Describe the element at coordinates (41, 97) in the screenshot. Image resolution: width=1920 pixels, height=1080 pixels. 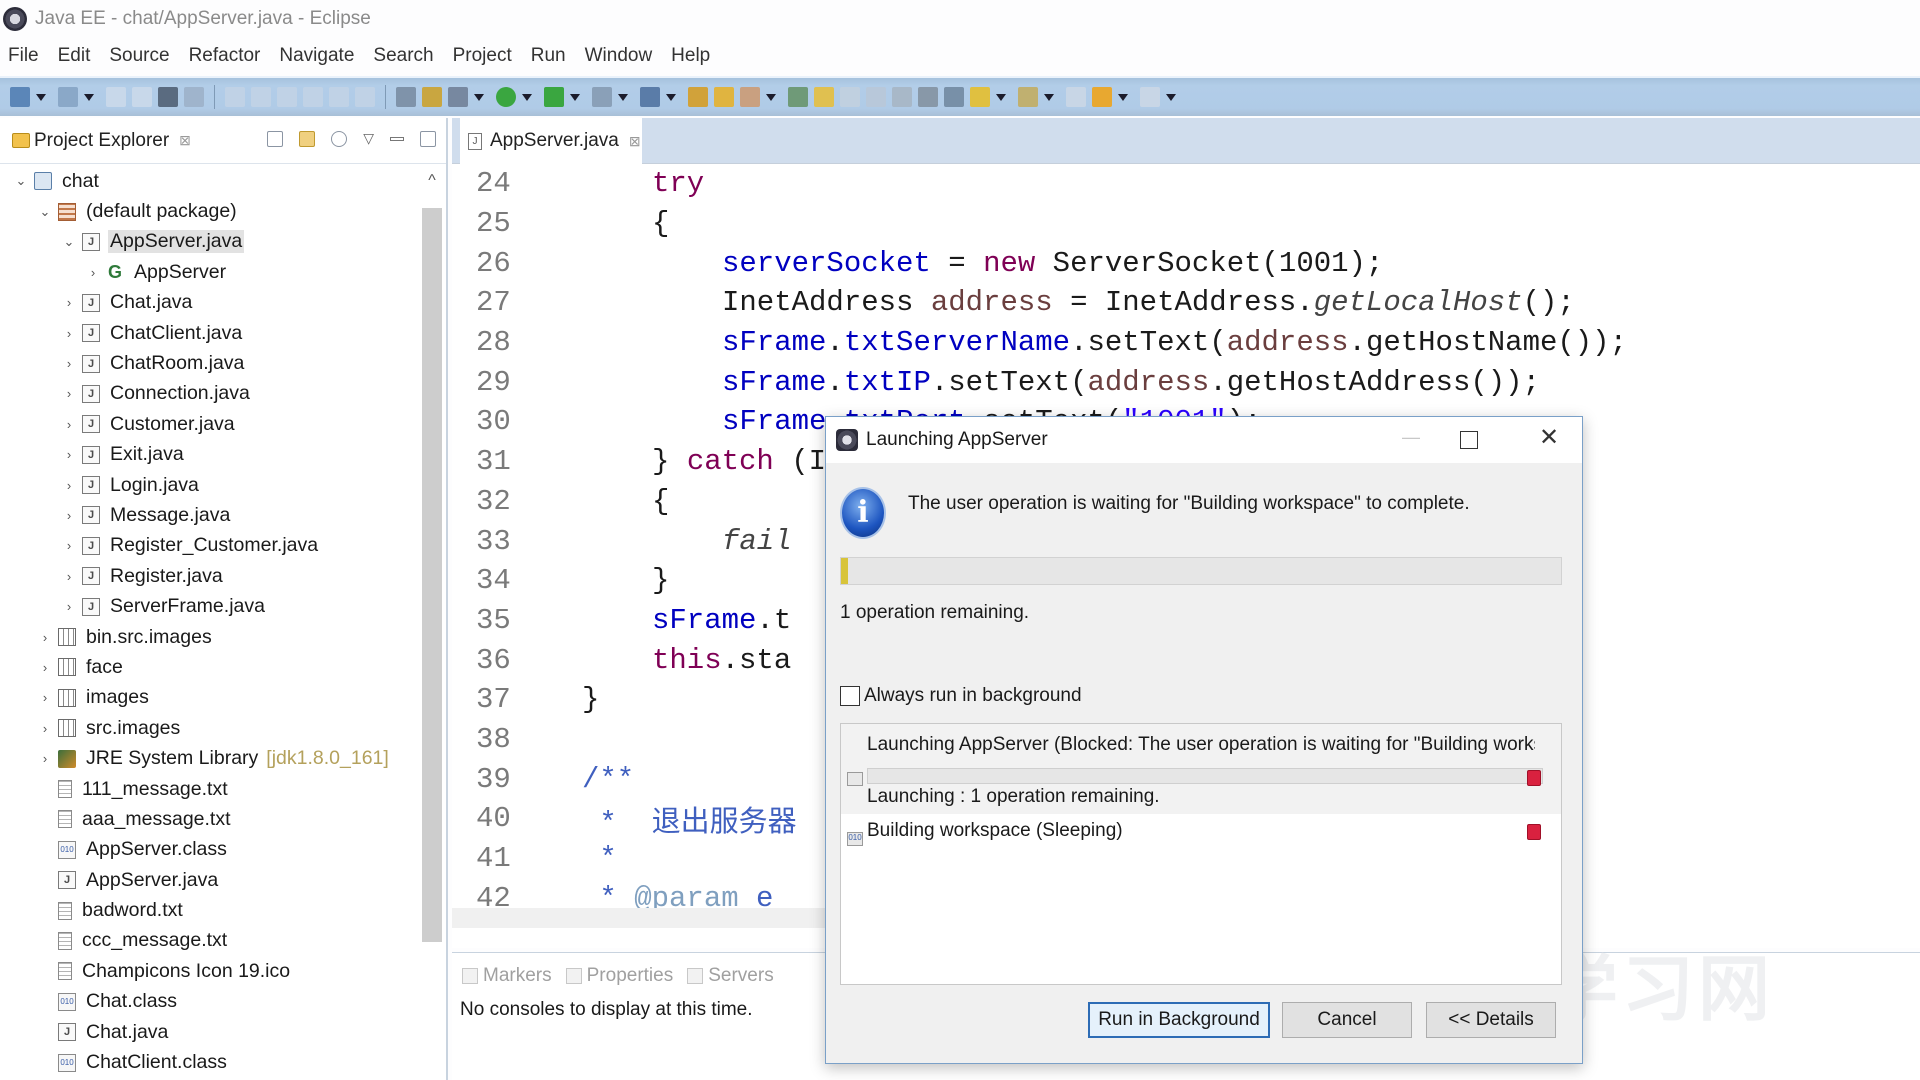
I see `new-dropdown-icon` at that location.